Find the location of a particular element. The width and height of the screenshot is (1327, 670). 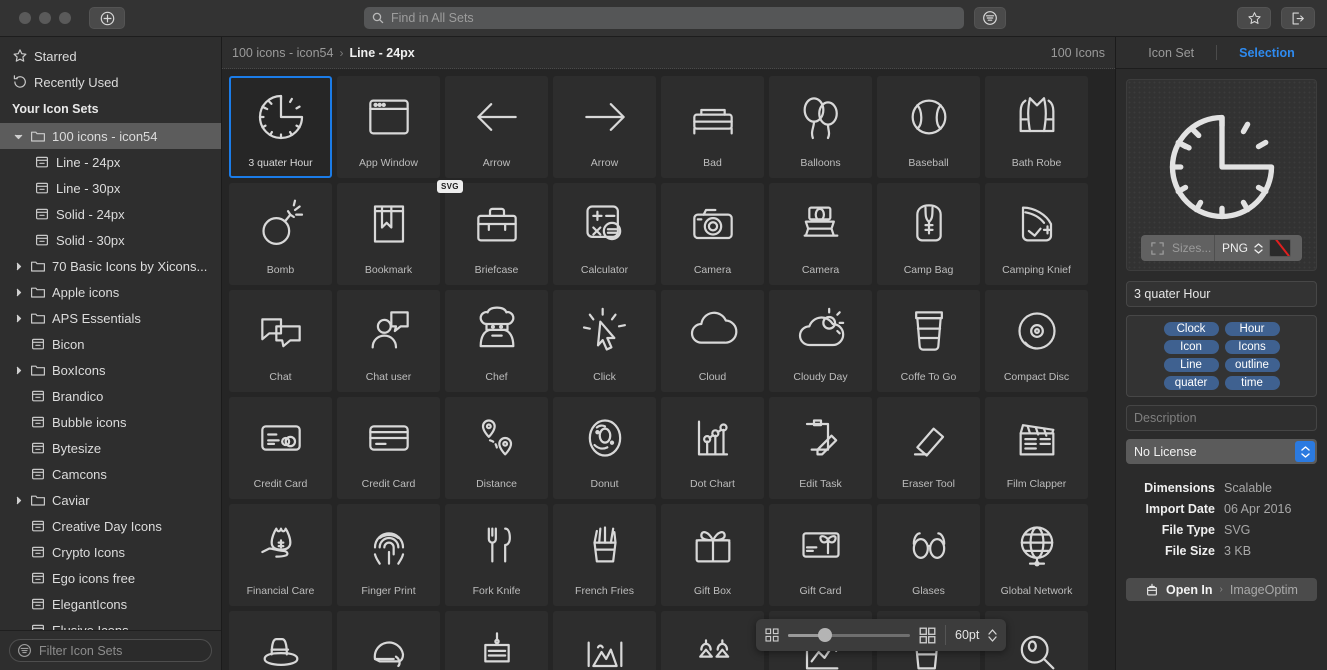

tag: quater is located at coordinates (1191, 383).